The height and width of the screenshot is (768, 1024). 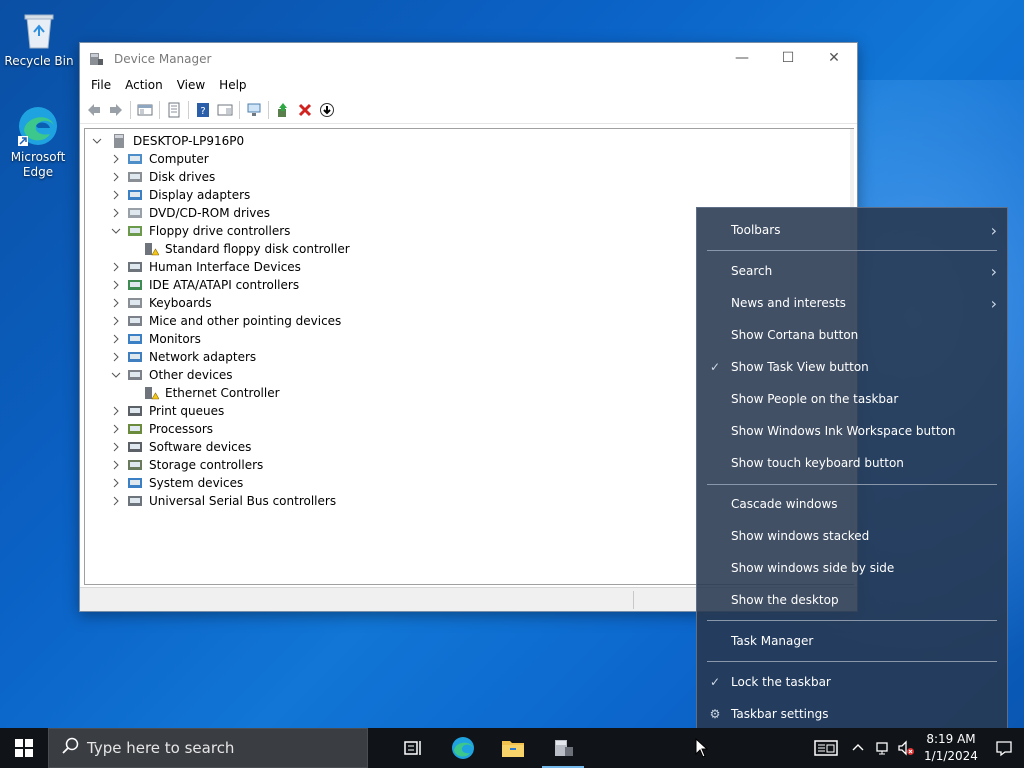 What do you see at coordinates (38, 164) in the screenshot?
I see `desktop-icon-label: Microsoft Edge` at bounding box center [38, 164].